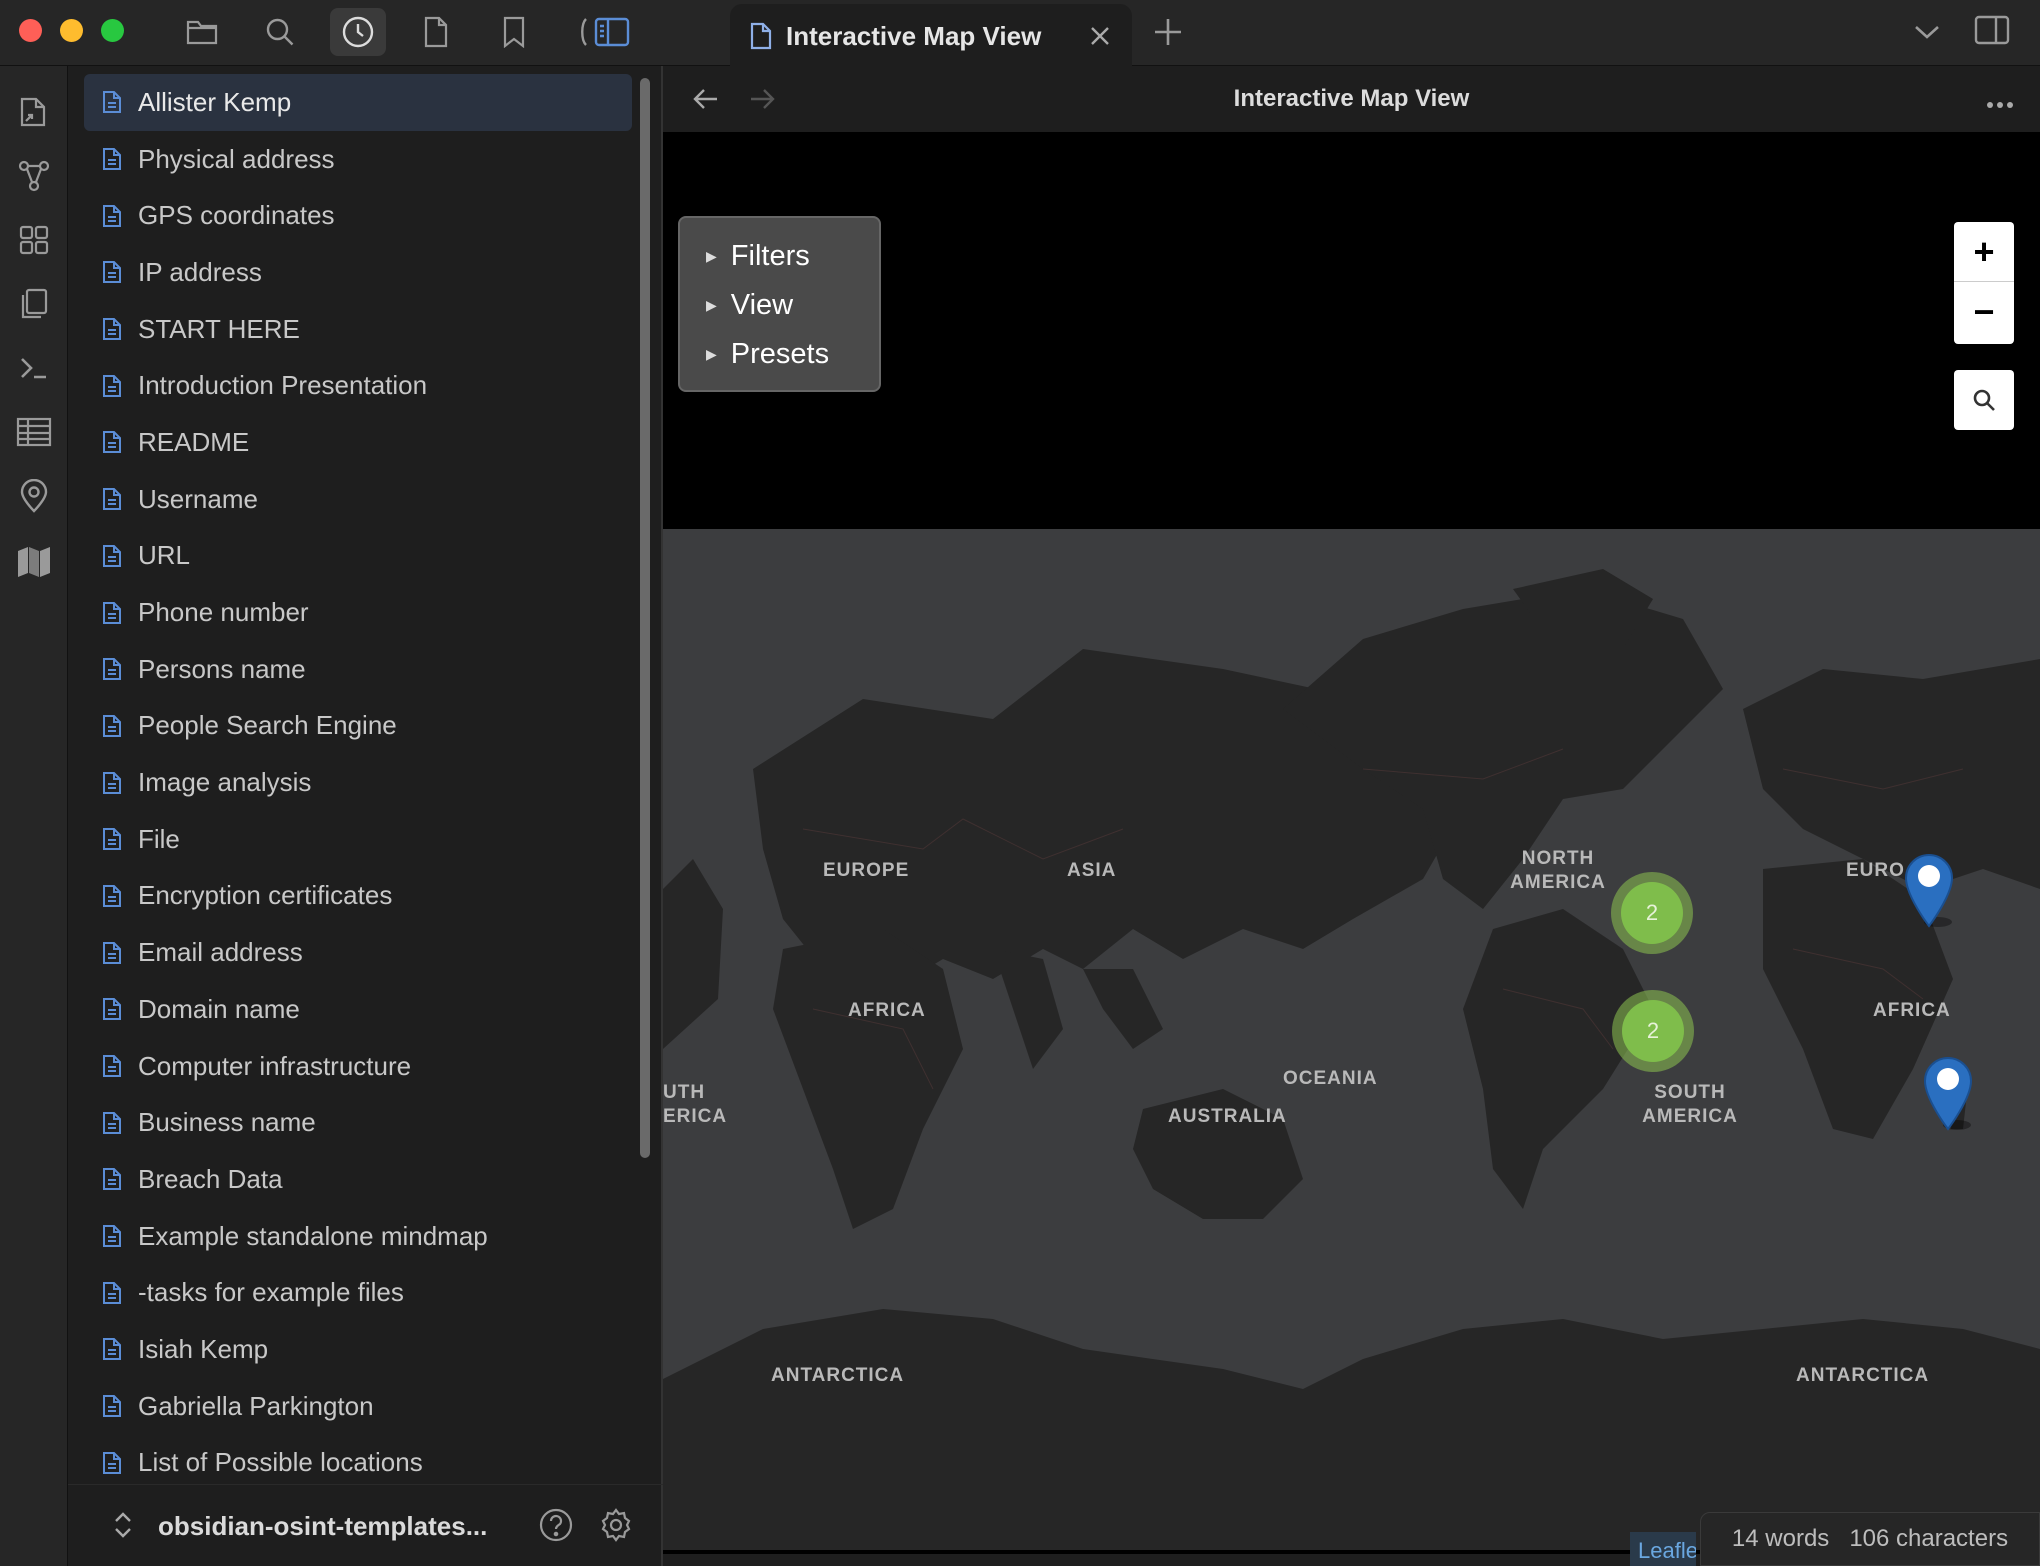 The width and height of the screenshot is (2040, 1566). Describe the element at coordinates (1100, 38) in the screenshot. I see `close-tab-icon` at that location.